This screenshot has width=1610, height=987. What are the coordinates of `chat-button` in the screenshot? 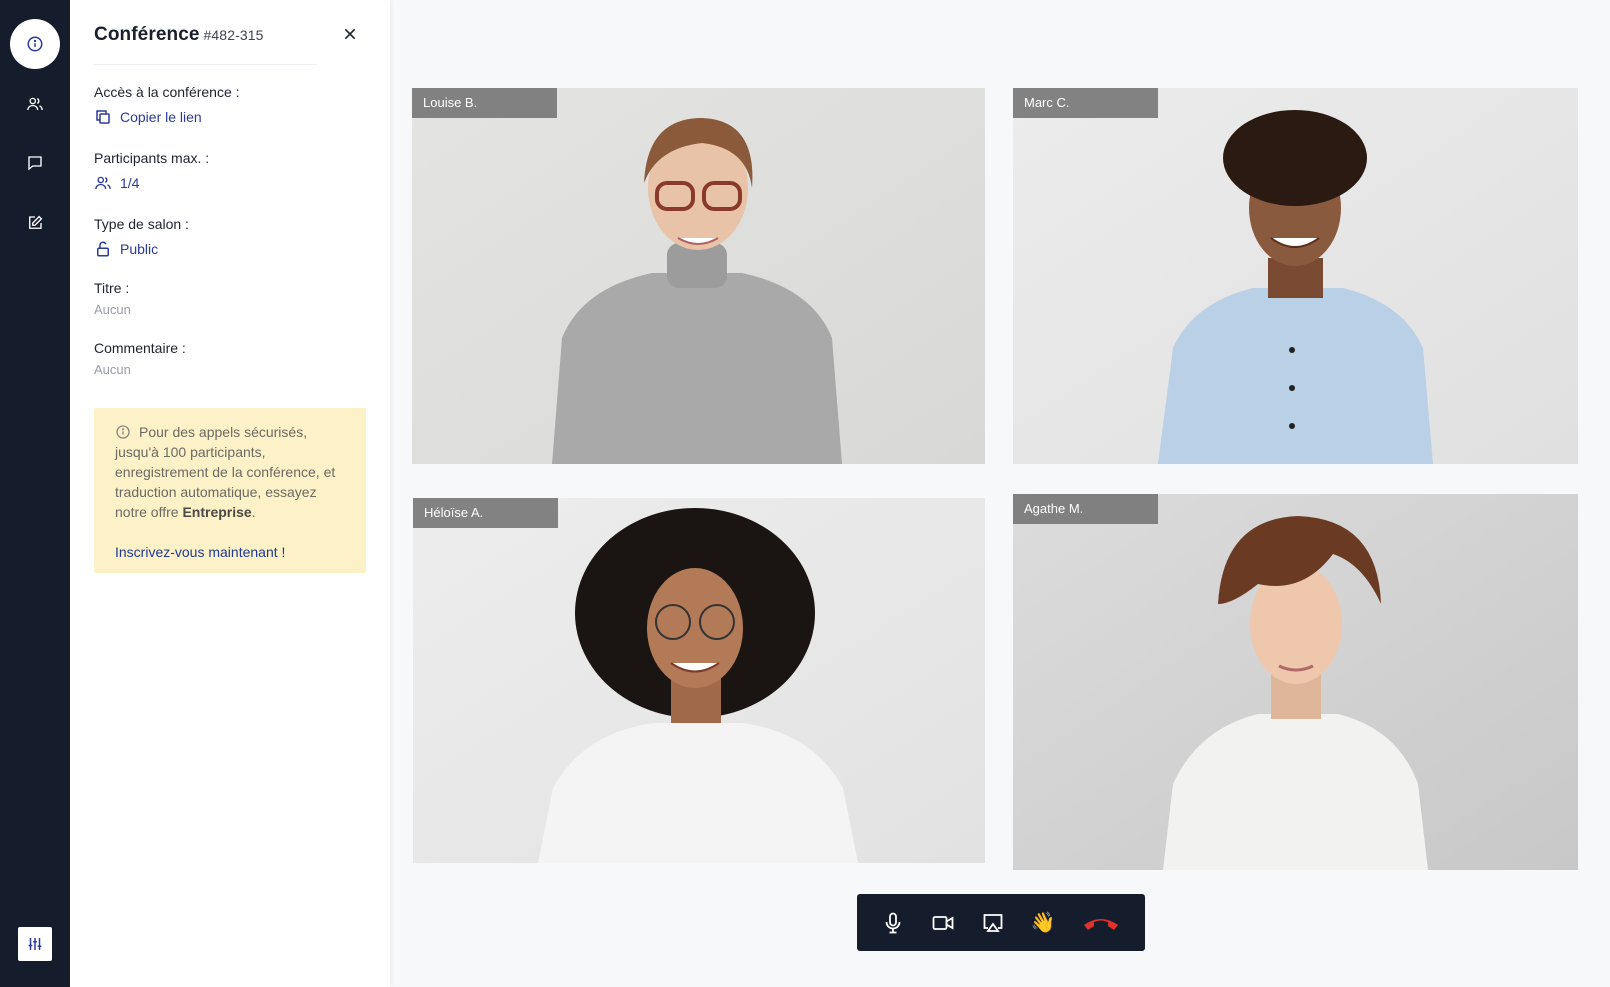 It's located at (35, 163).